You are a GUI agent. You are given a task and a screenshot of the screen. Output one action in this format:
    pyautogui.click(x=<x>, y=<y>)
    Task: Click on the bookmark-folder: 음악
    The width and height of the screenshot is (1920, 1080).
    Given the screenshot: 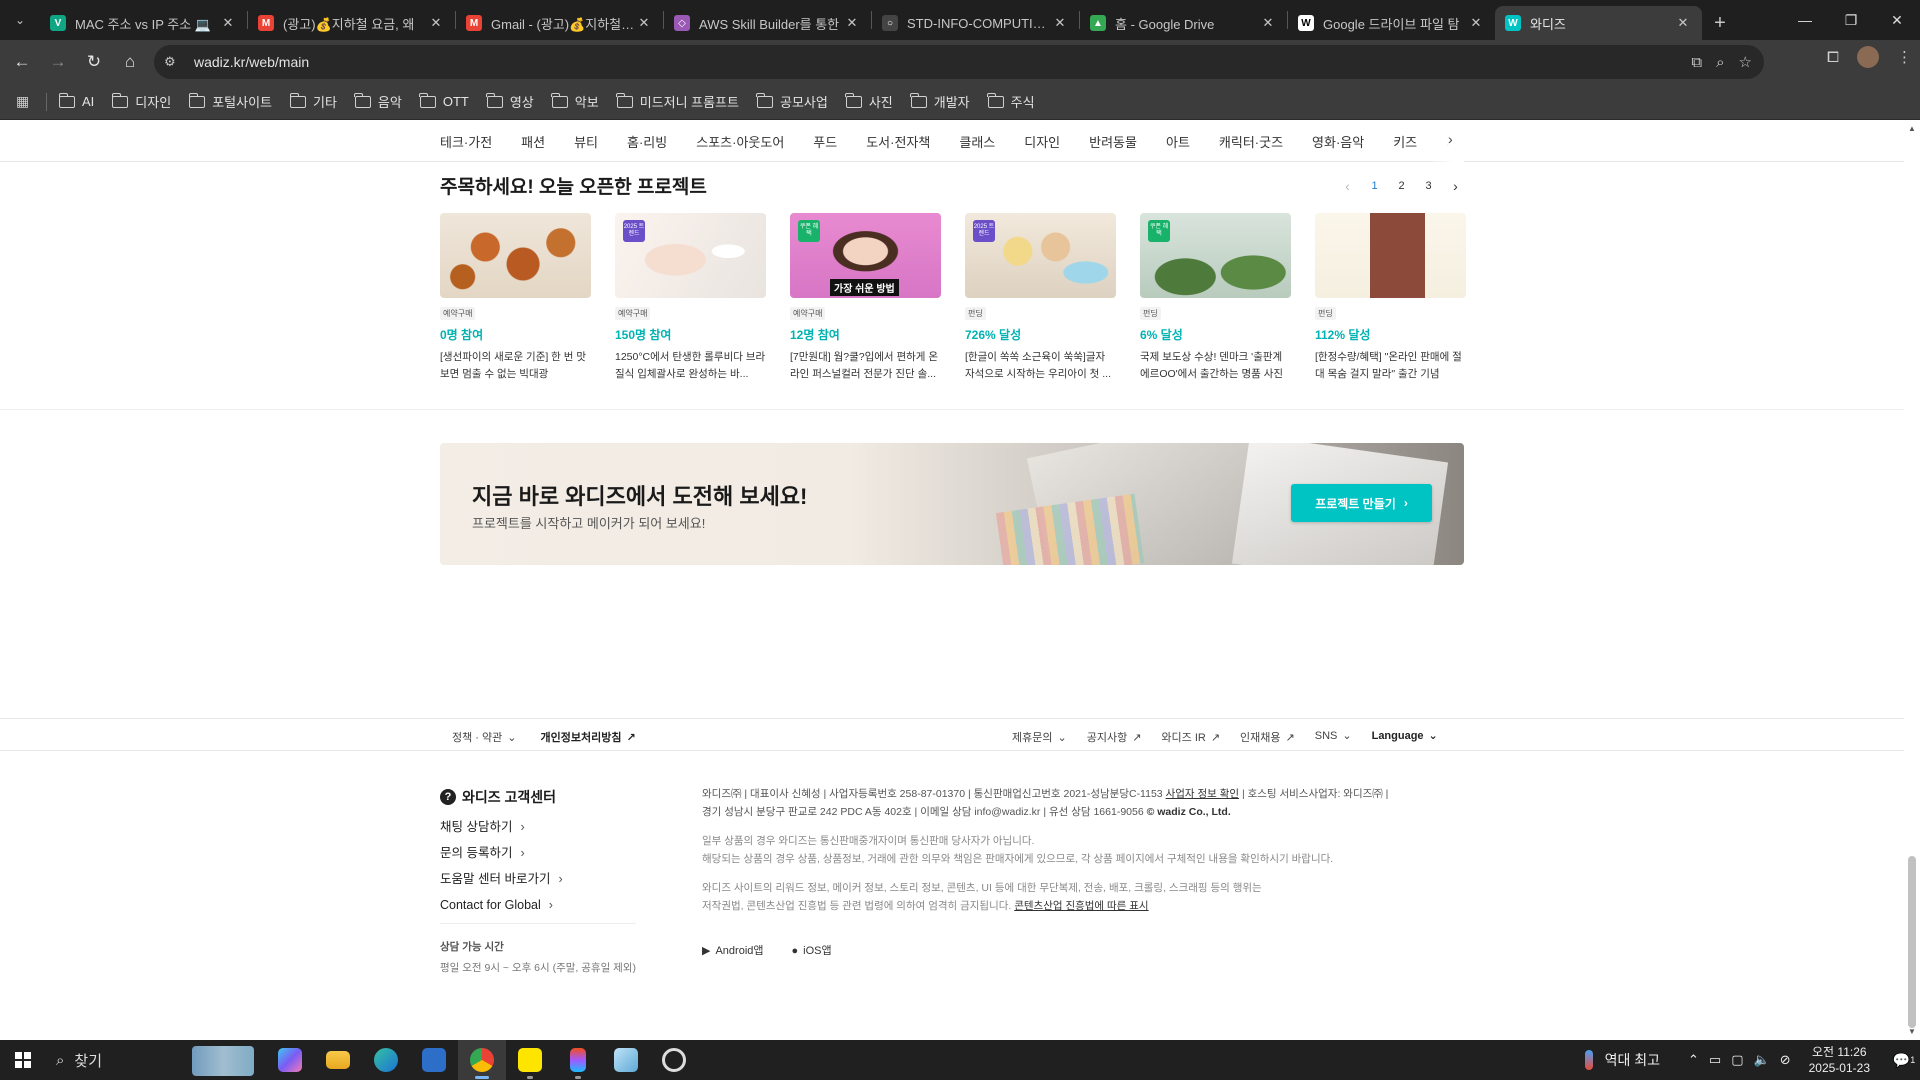 What is the action you would take?
    pyautogui.click(x=378, y=101)
    